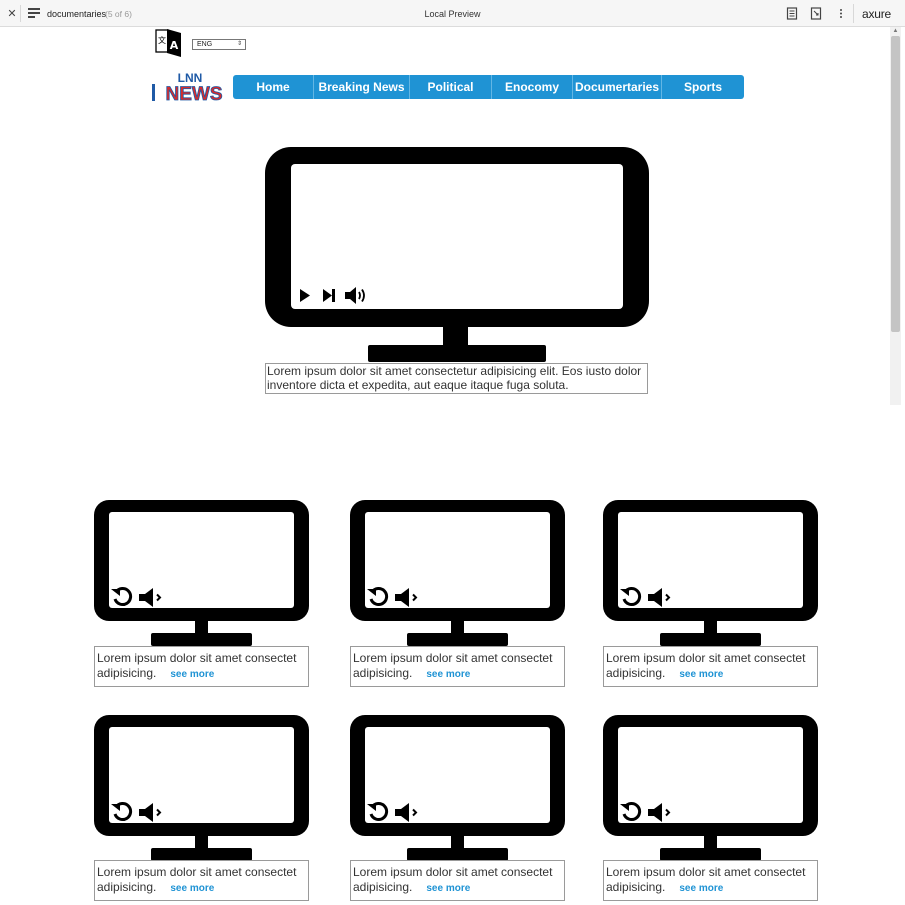 This screenshot has height=905, width=905. I want to click on preview-title: Local Preview, so click(452, 14).